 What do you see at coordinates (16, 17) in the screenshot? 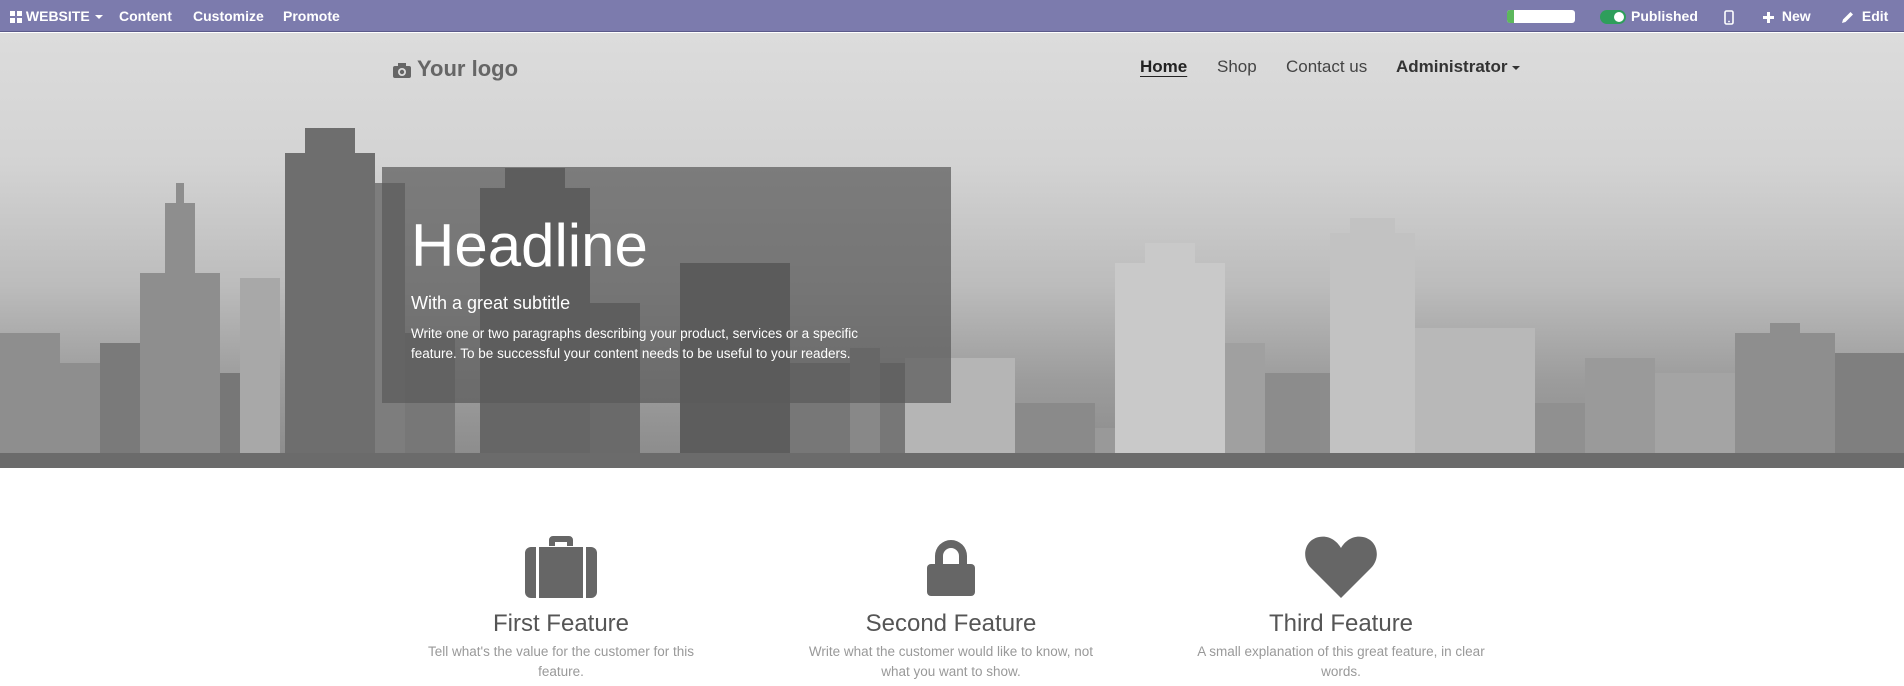
I see `apps-icon` at bounding box center [16, 17].